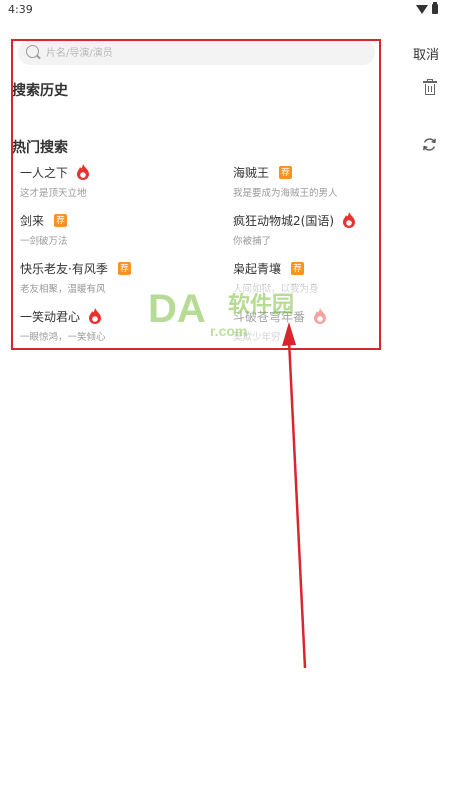 The width and height of the screenshot is (450, 800). What do you see at coordinates (285, 193) in the screenshot?
I see `hot-item-desc: 我是要成为海贼王的男人` at bounding box center [285, 193].